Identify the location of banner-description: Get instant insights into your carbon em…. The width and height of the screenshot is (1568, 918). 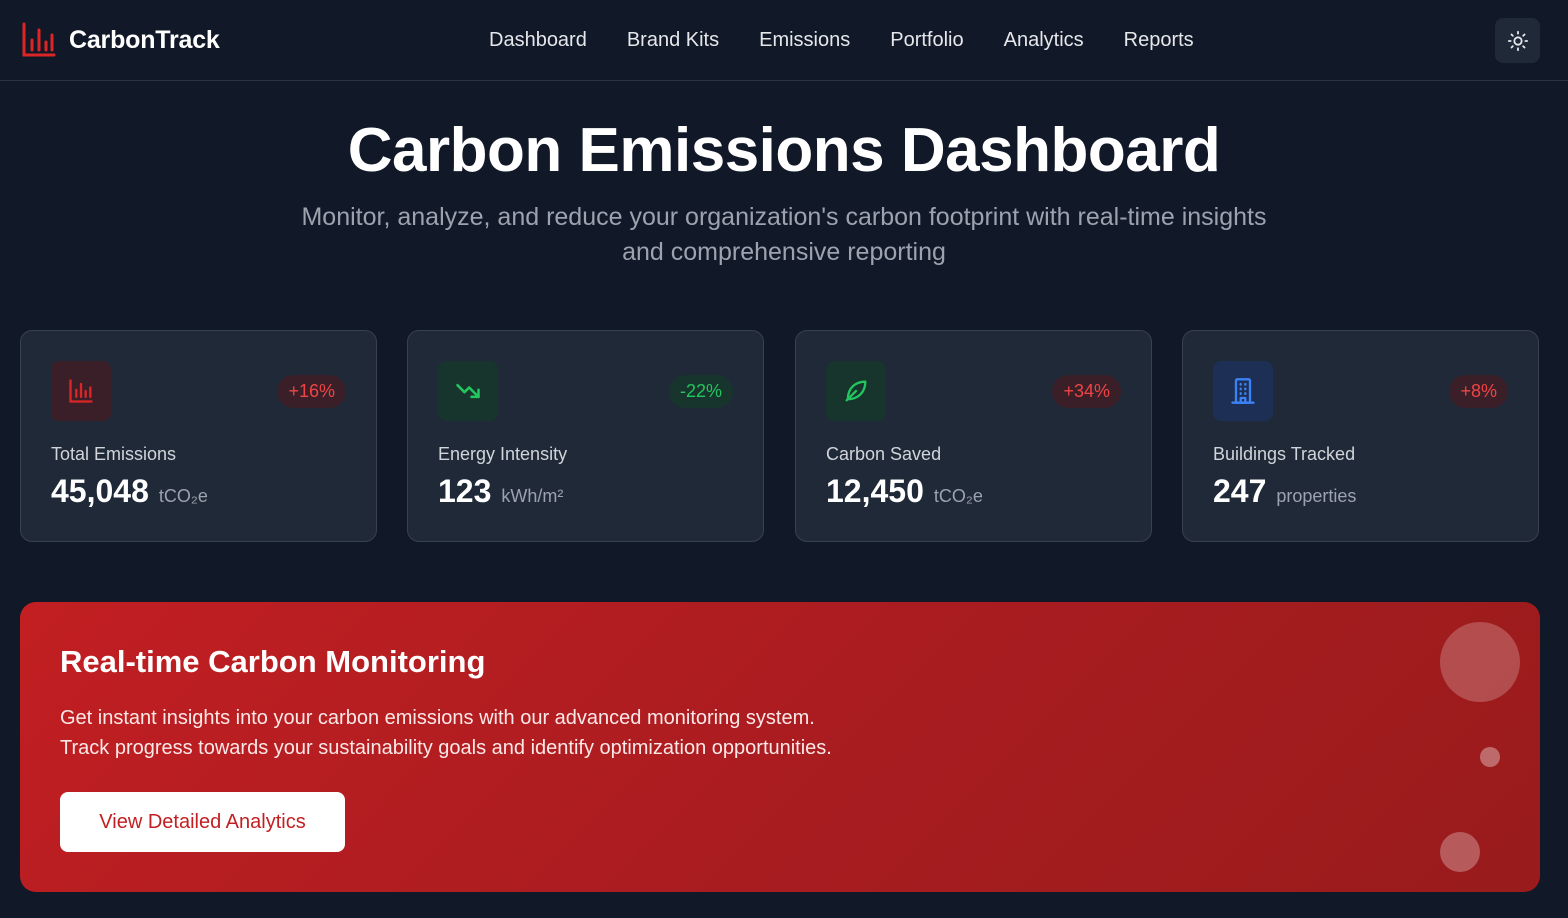
(510, 733).